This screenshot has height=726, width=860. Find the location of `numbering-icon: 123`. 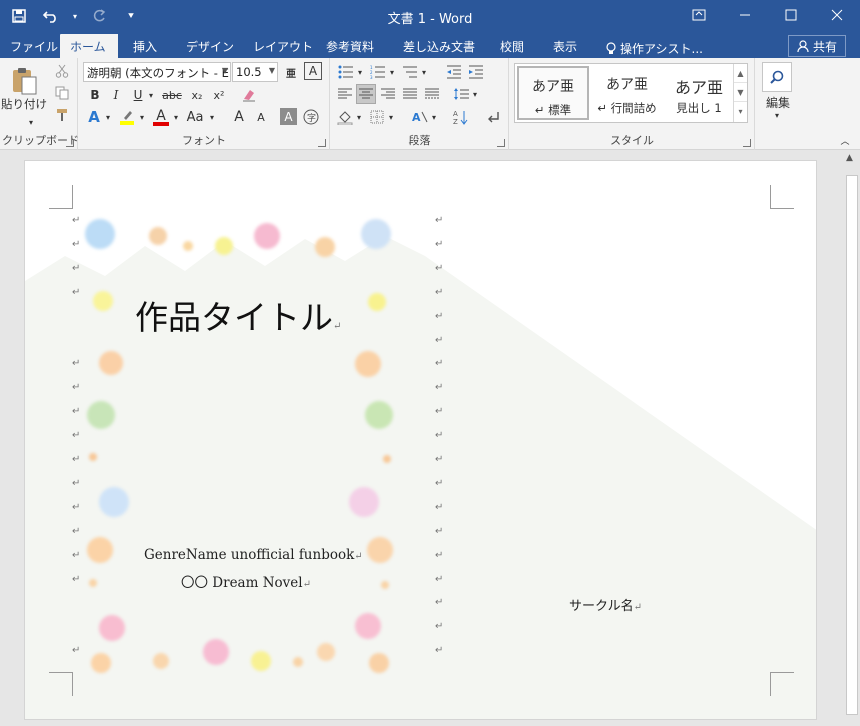

numbering-icon: 123 is located at coordinates (378, 72).